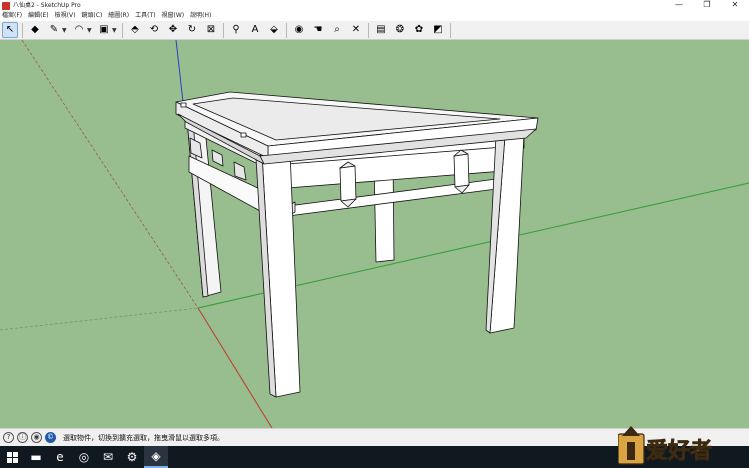 The height and width of the screenshot is (468, 749). Describe the element at coordinates (274, 30) in the screenshot. I see `paint-bucket-tool-icon: ⬙` at that location.